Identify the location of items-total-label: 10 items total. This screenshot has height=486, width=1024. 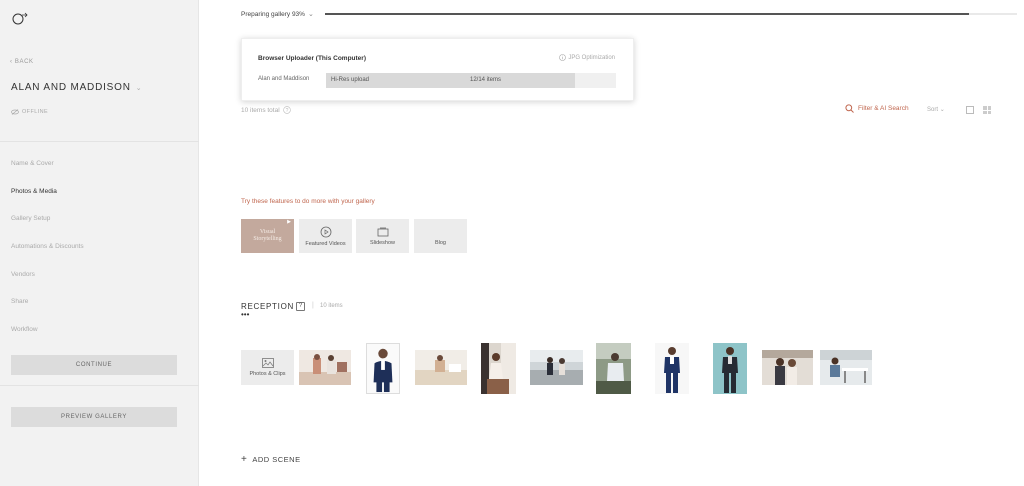
(260, 110).